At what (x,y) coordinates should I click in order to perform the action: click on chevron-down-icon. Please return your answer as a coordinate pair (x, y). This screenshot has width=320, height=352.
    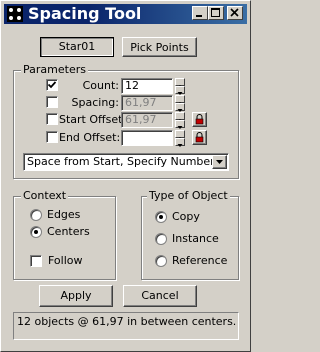
    Looking at the image, I should click on (219, 162).